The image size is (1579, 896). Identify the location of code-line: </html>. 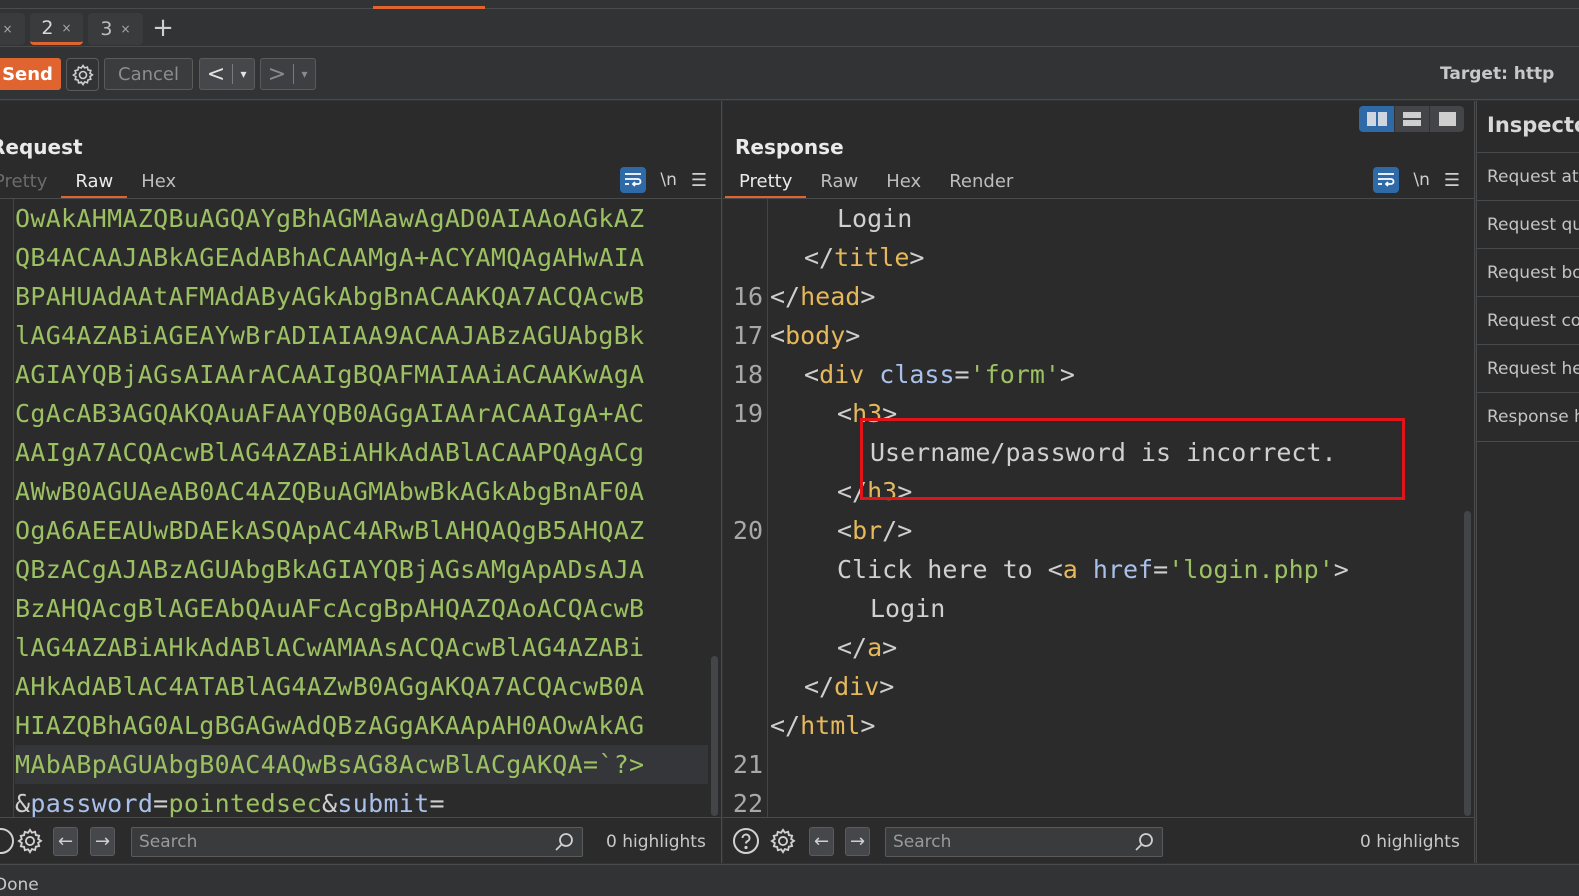
(823, 725).